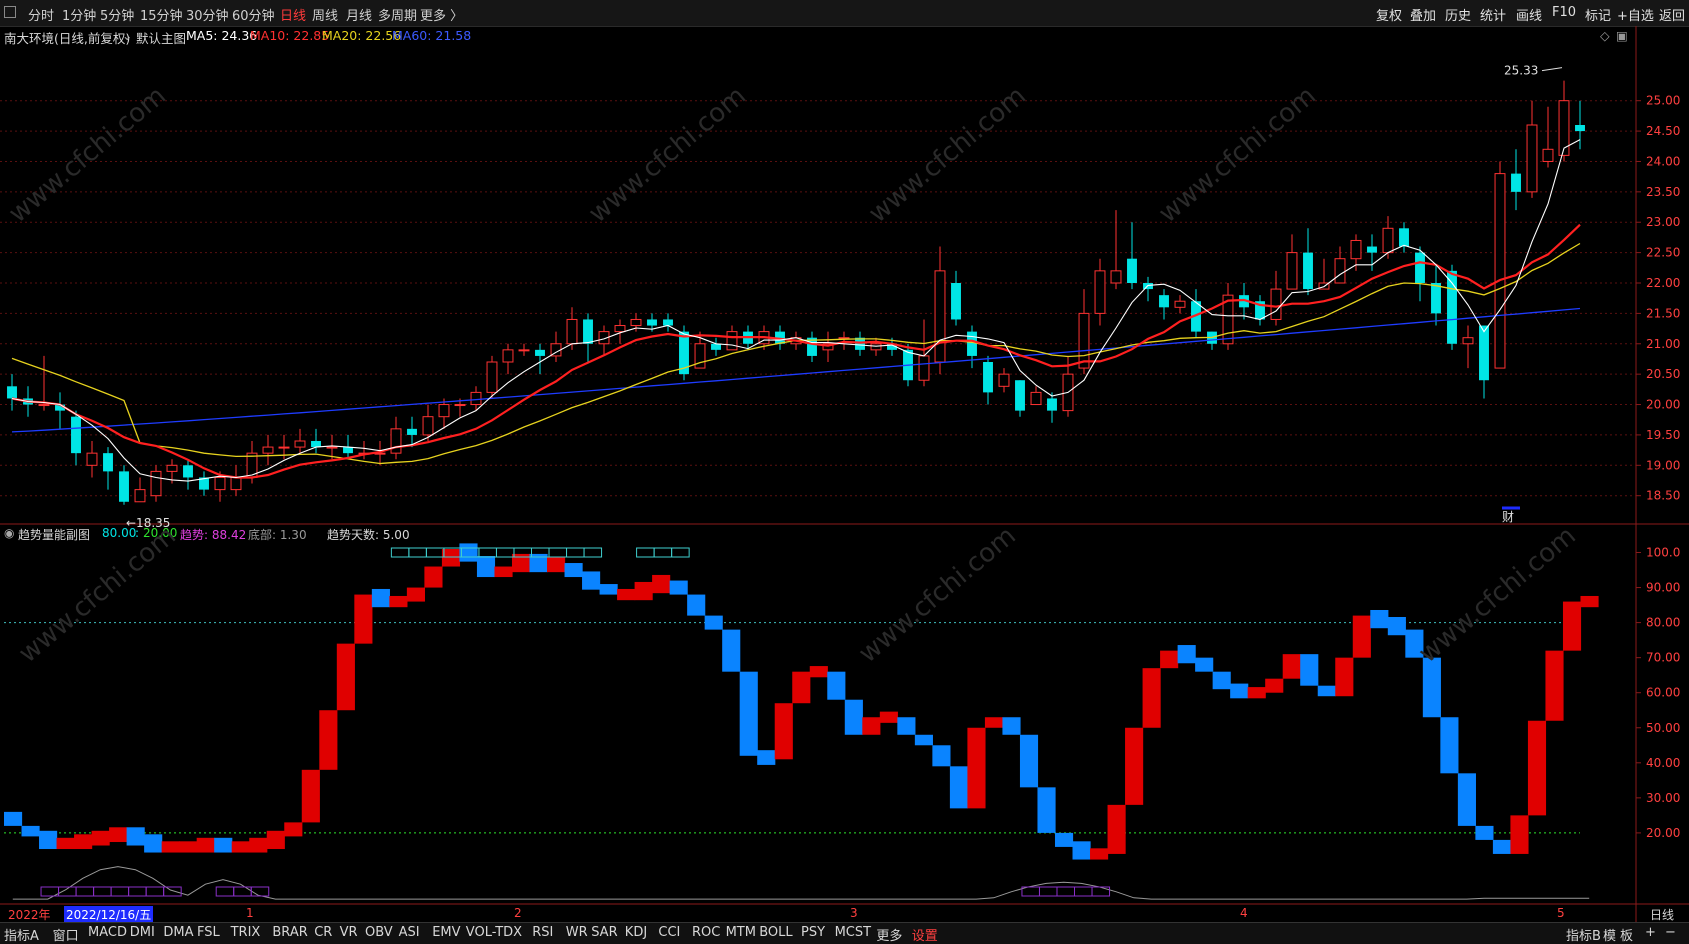  I want to click on ma60-line, so click(796, 370).